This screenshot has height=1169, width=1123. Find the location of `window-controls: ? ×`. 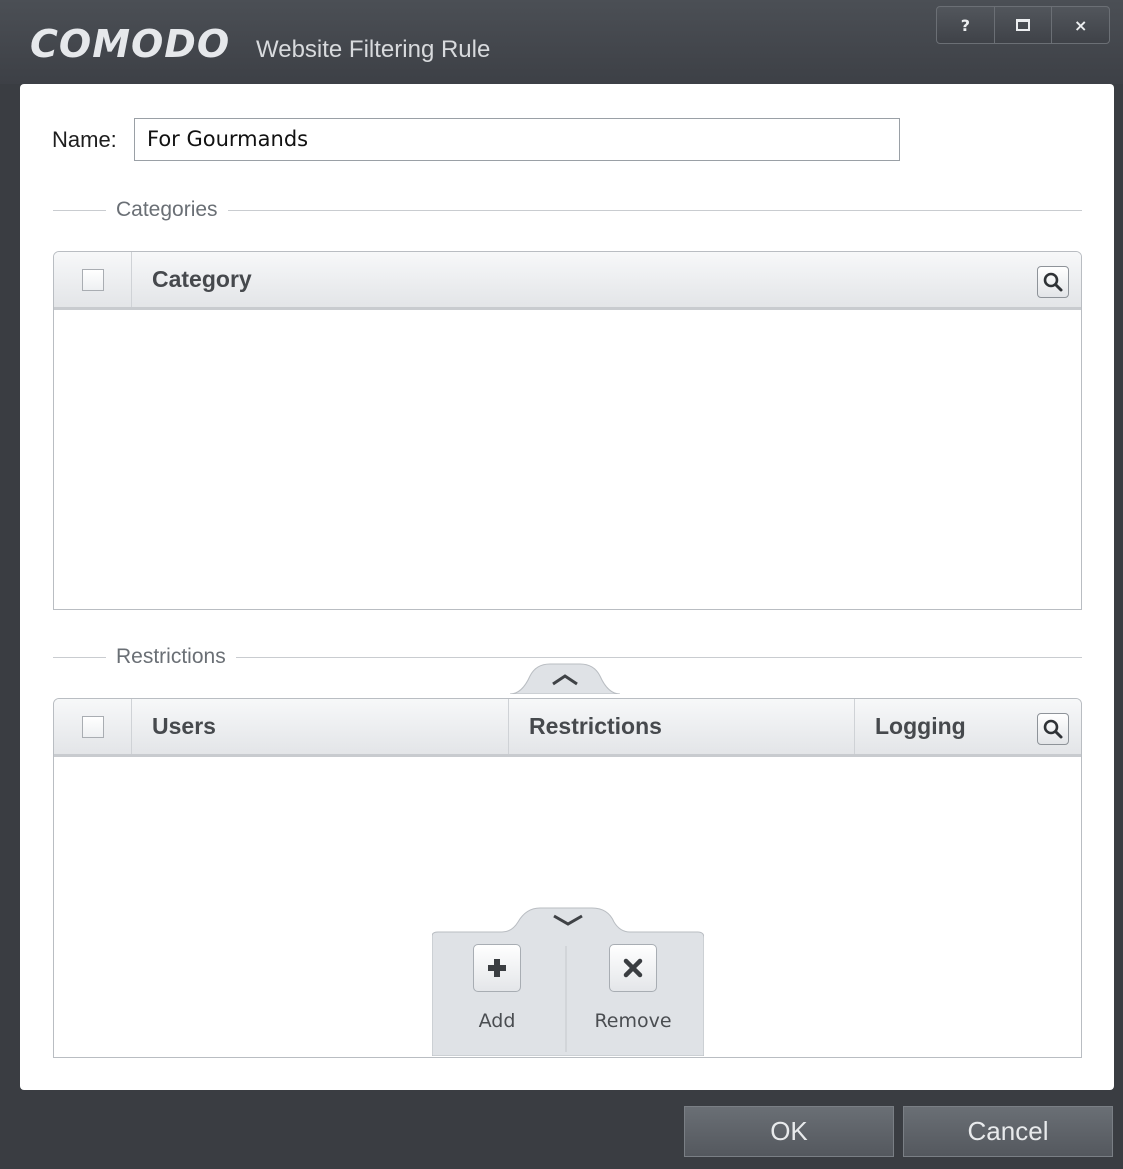

window-controls: ? × is located at coordinates (1023, 25).